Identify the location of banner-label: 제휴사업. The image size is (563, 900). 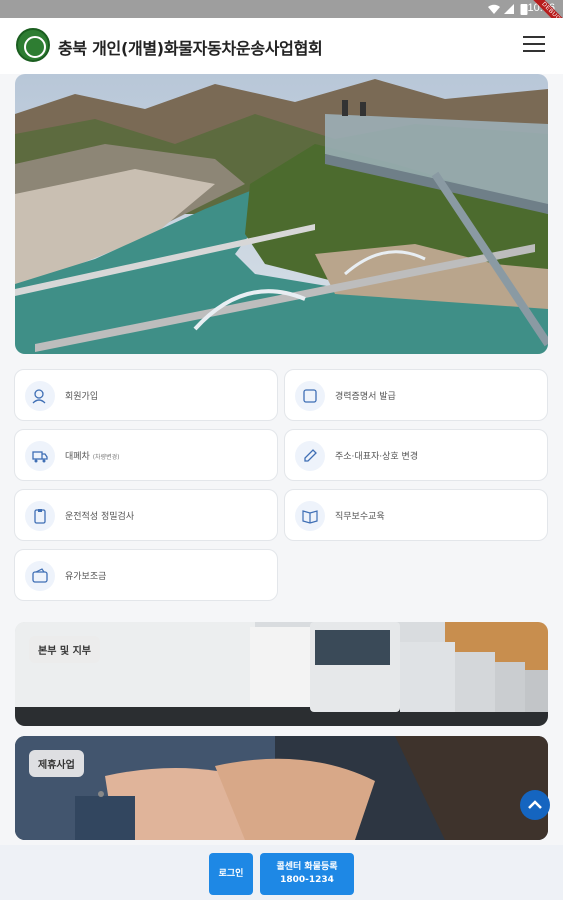
(56, 763).